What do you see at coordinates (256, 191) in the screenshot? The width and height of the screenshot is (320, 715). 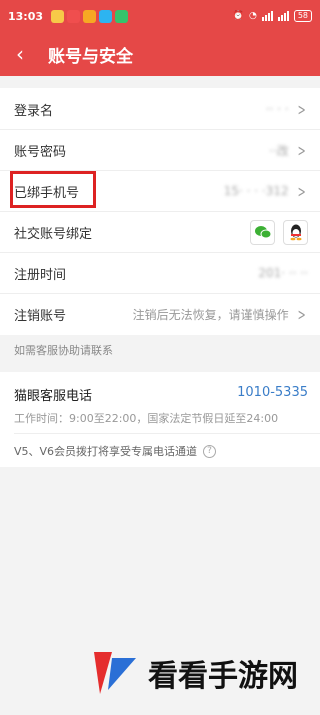 I see `row-value: 15· · · ·312` at bounding box center [256, 191].